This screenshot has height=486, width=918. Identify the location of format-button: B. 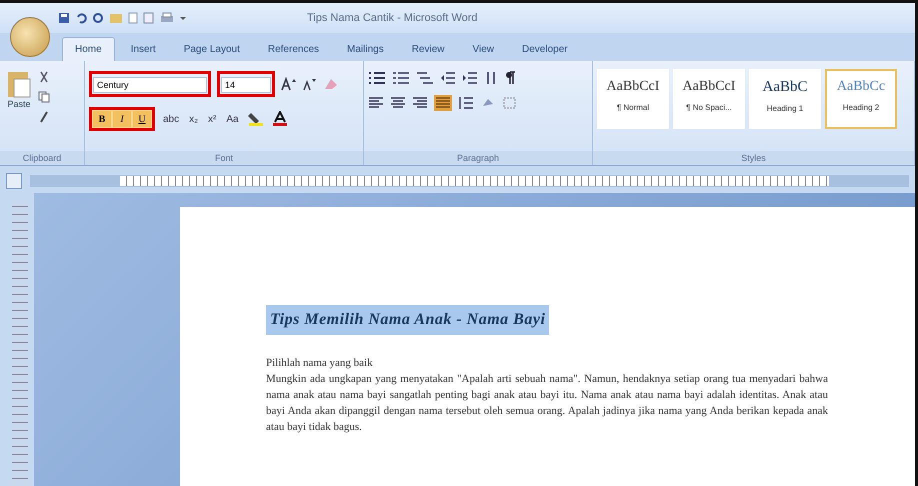
(102, 119).